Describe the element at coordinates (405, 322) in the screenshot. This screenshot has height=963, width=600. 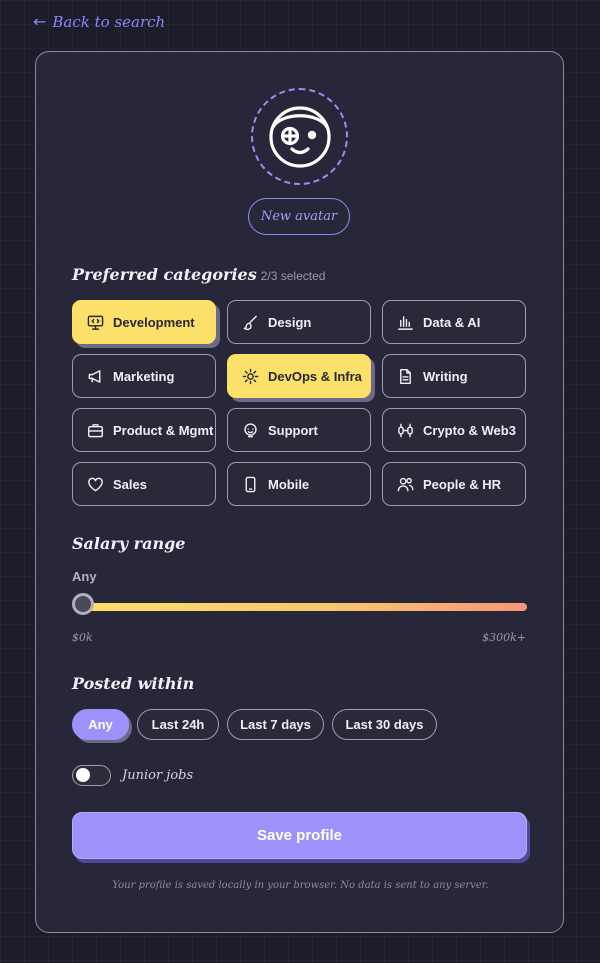
I see `bar-chart-icon` at that location.